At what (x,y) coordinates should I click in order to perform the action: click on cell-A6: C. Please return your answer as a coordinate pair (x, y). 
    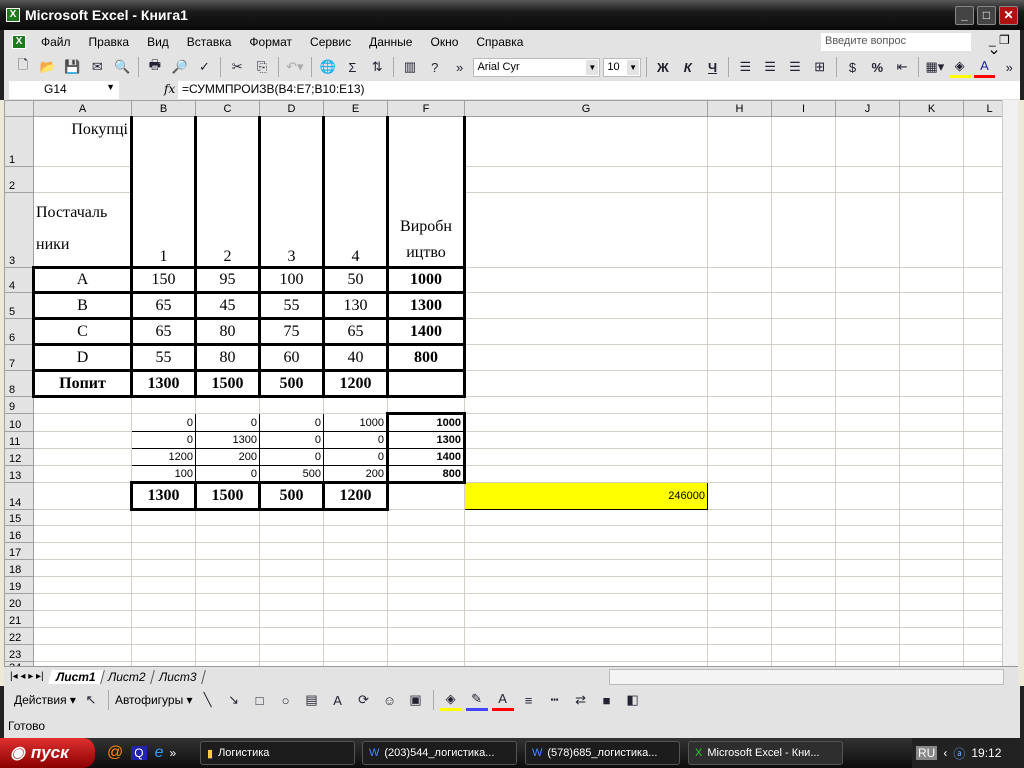
    Looking at the image, I should click on (82, 331).